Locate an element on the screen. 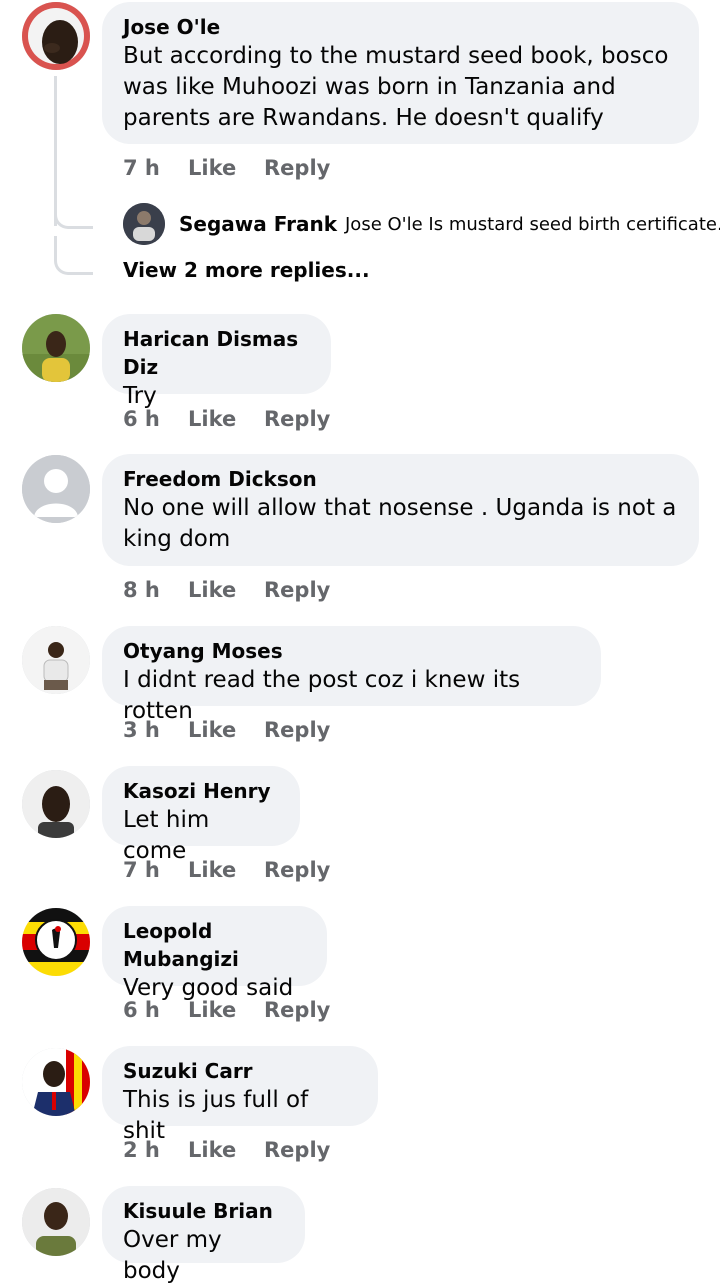 The height and width of the screenshot is (1287, 720). comment-author: Suzuki Carr is located at coordinates (239, 1071).